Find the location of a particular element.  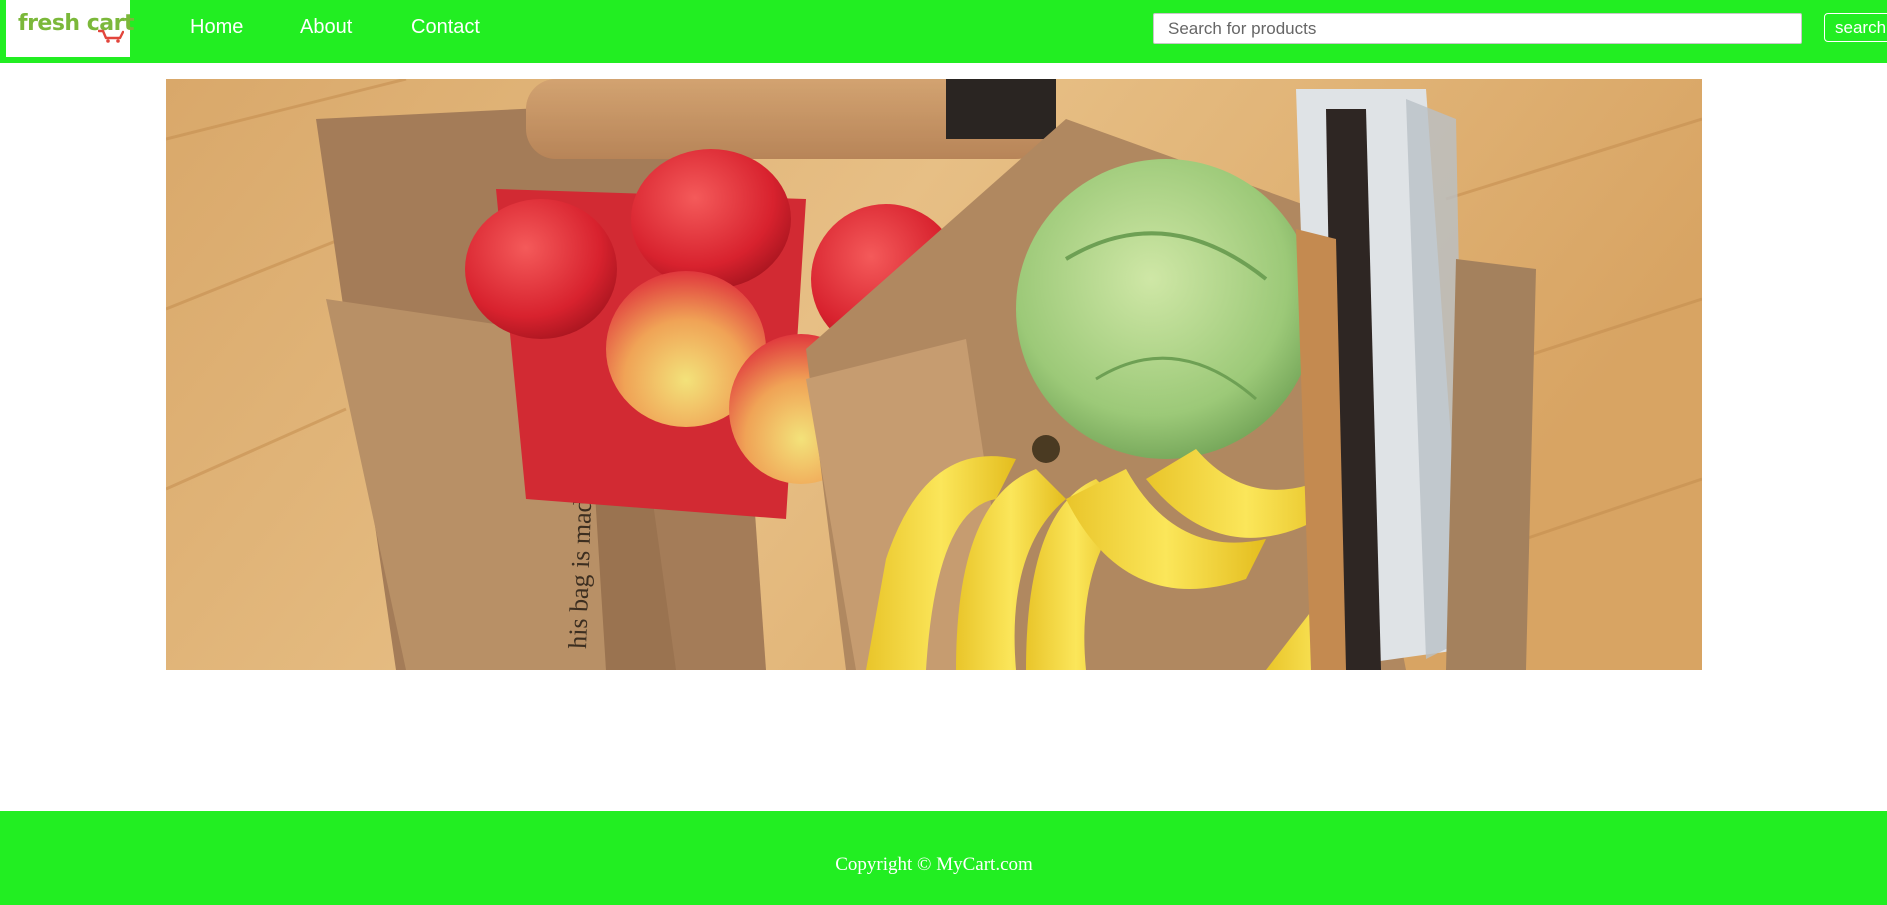

nav-contact-link: Contact is located at coordinates (445, 27).